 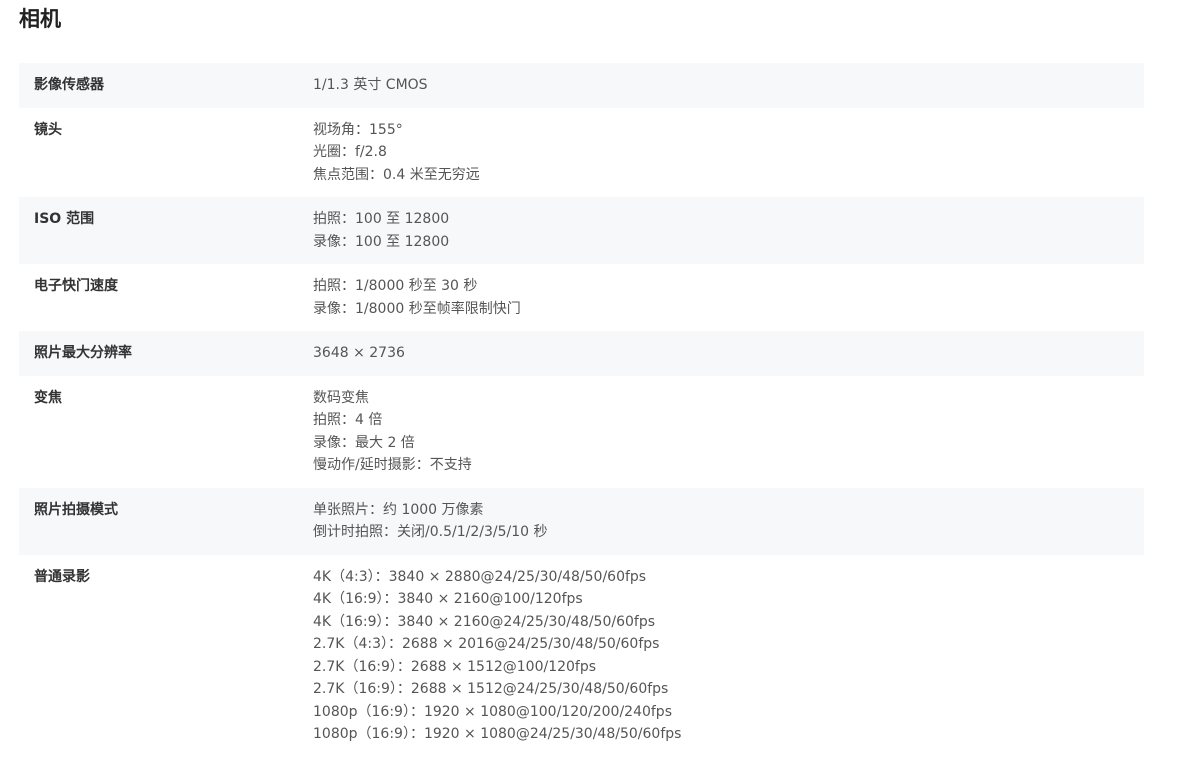 I want to click on spec-value: 倒计时拍照：关闭/0.5/1/2/3/5/10 秒, so click(x=430, y=532).